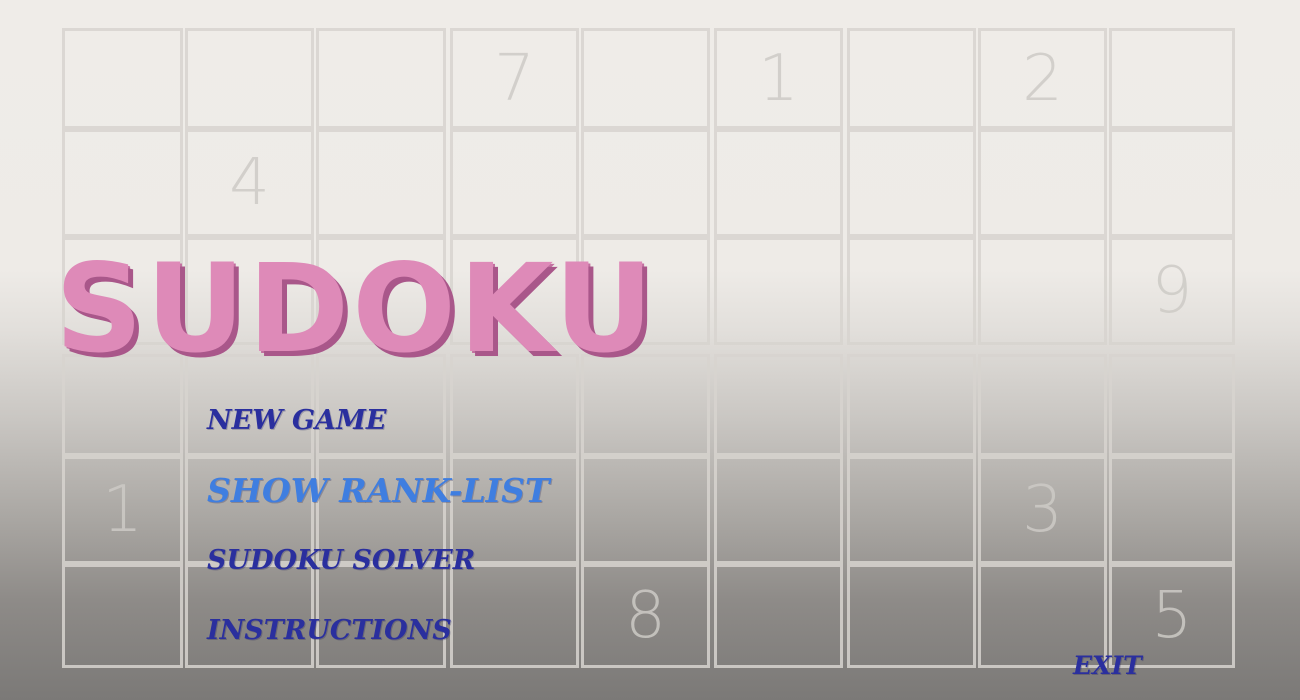  Describe the element at coordinates (378, 490) in the screenshot. I see `show-rank-list-button: SHOW RANK-LIST` at that location.